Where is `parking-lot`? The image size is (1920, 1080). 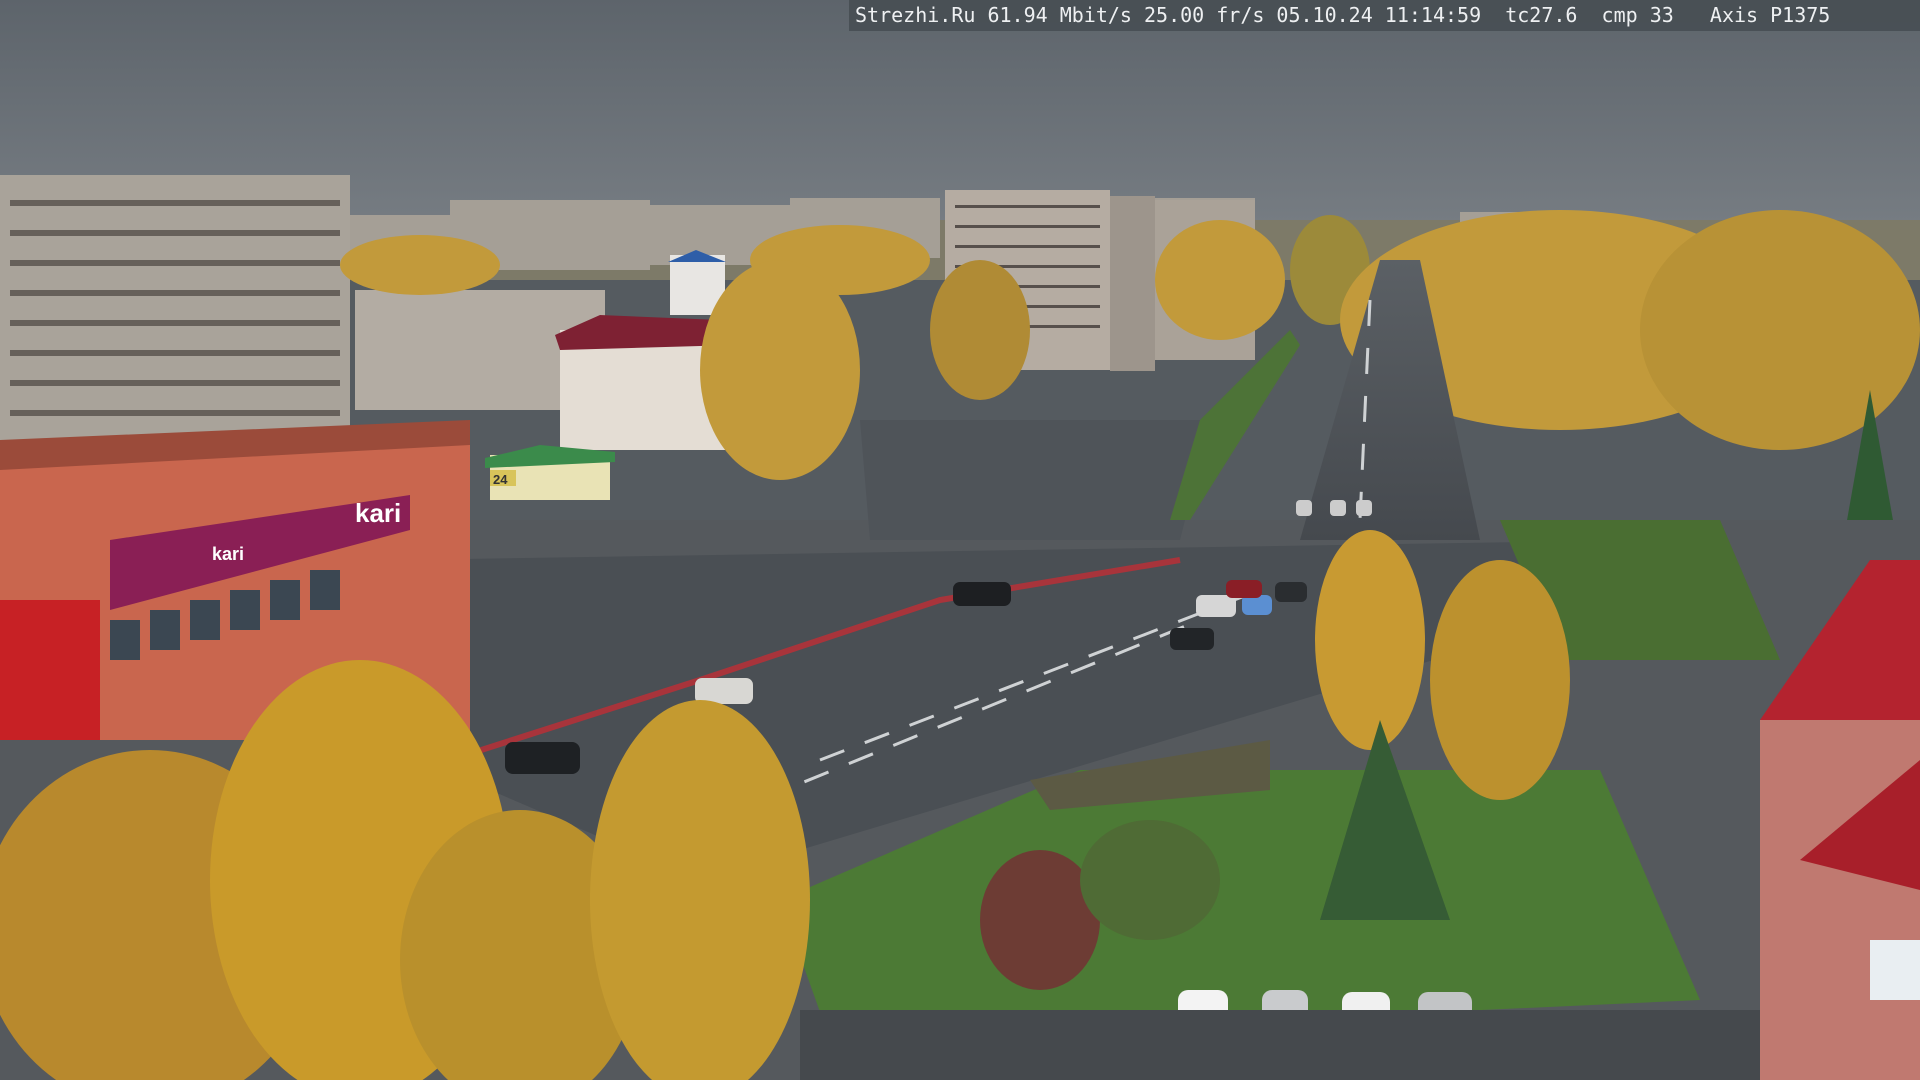
parking-lot is located at coordinates (1280, 1045).